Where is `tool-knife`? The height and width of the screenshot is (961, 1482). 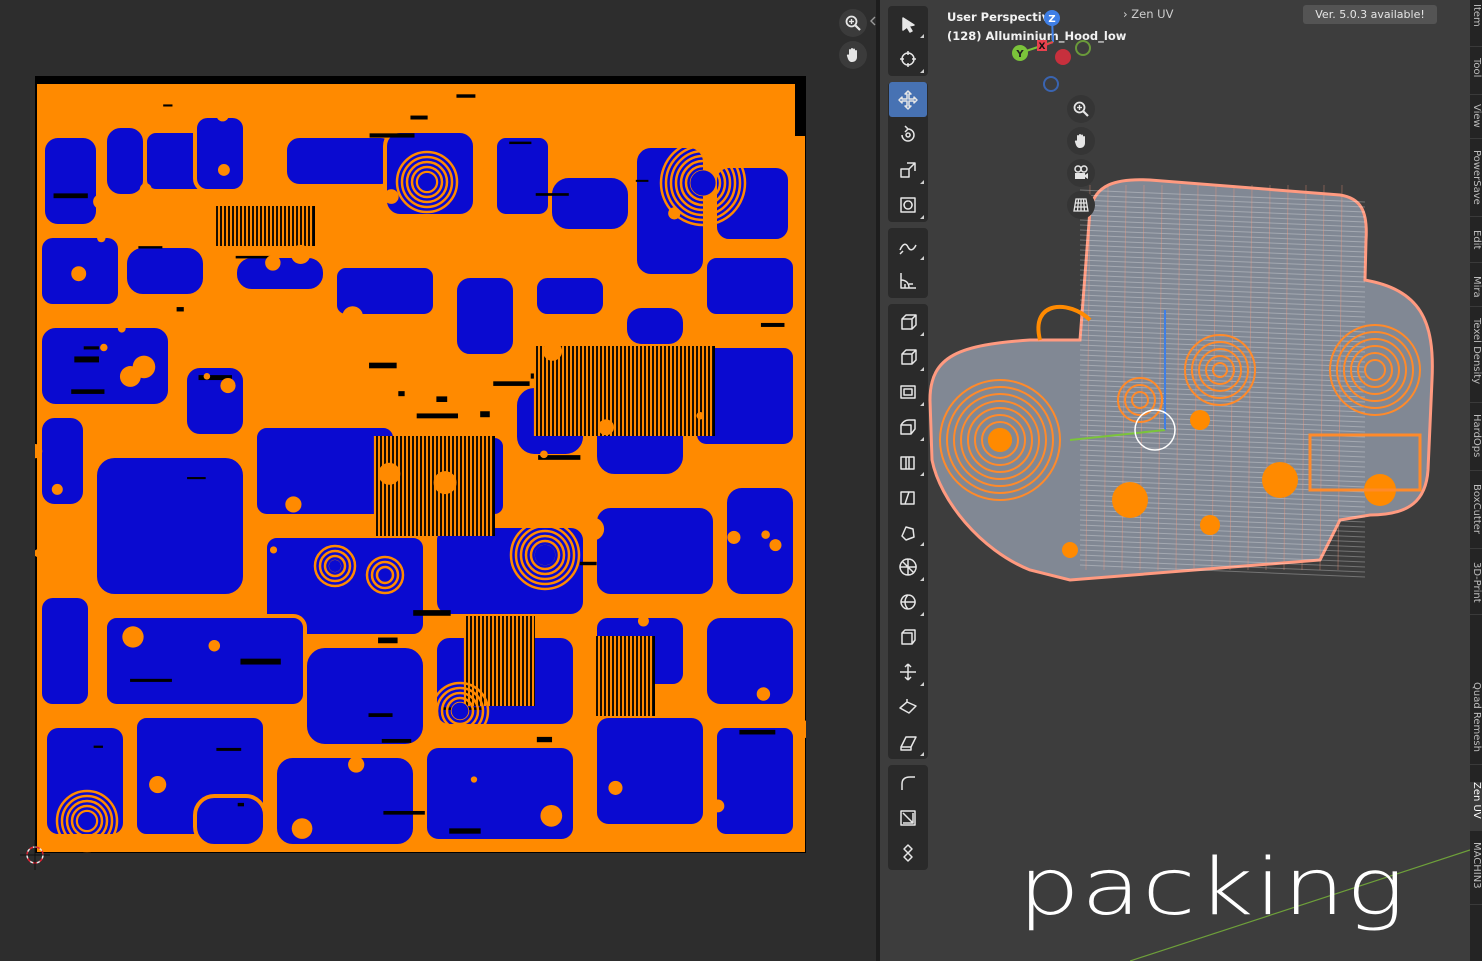 tool-knife is located at coordinates (908, 496).